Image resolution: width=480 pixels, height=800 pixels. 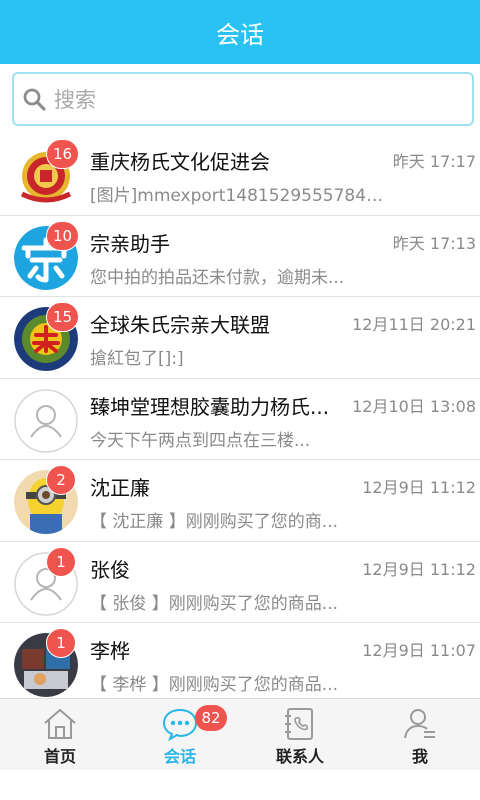 What do you see at coordinates (420, 721) in the screenshot?
I see `profile-icon` at bounding box center [420, 721].